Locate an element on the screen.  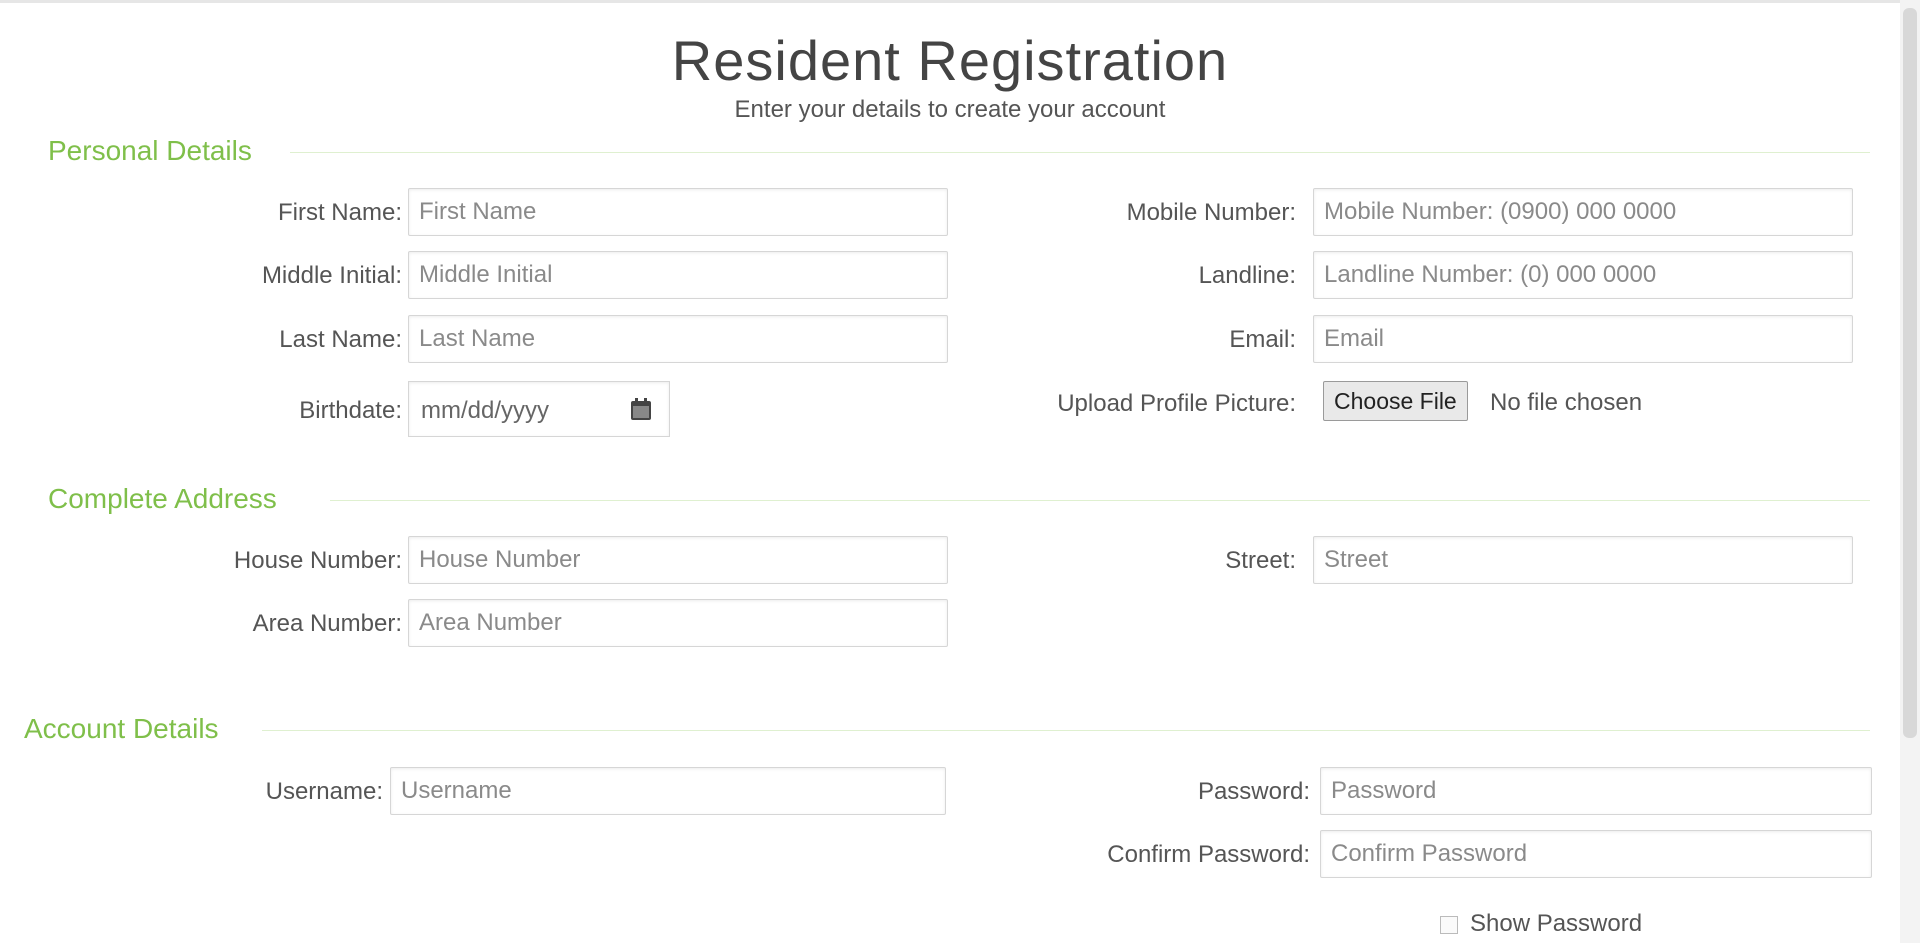
choose-file-button: Choose File is located at coordinates (1395, 401).